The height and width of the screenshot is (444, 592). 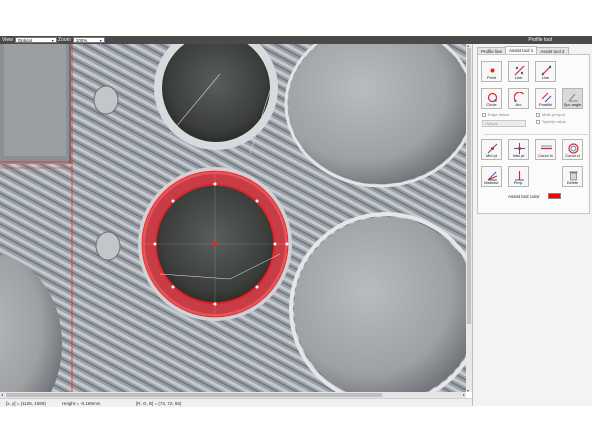 I want to click on view-select-value: Optical, so click(x=24, y=40).